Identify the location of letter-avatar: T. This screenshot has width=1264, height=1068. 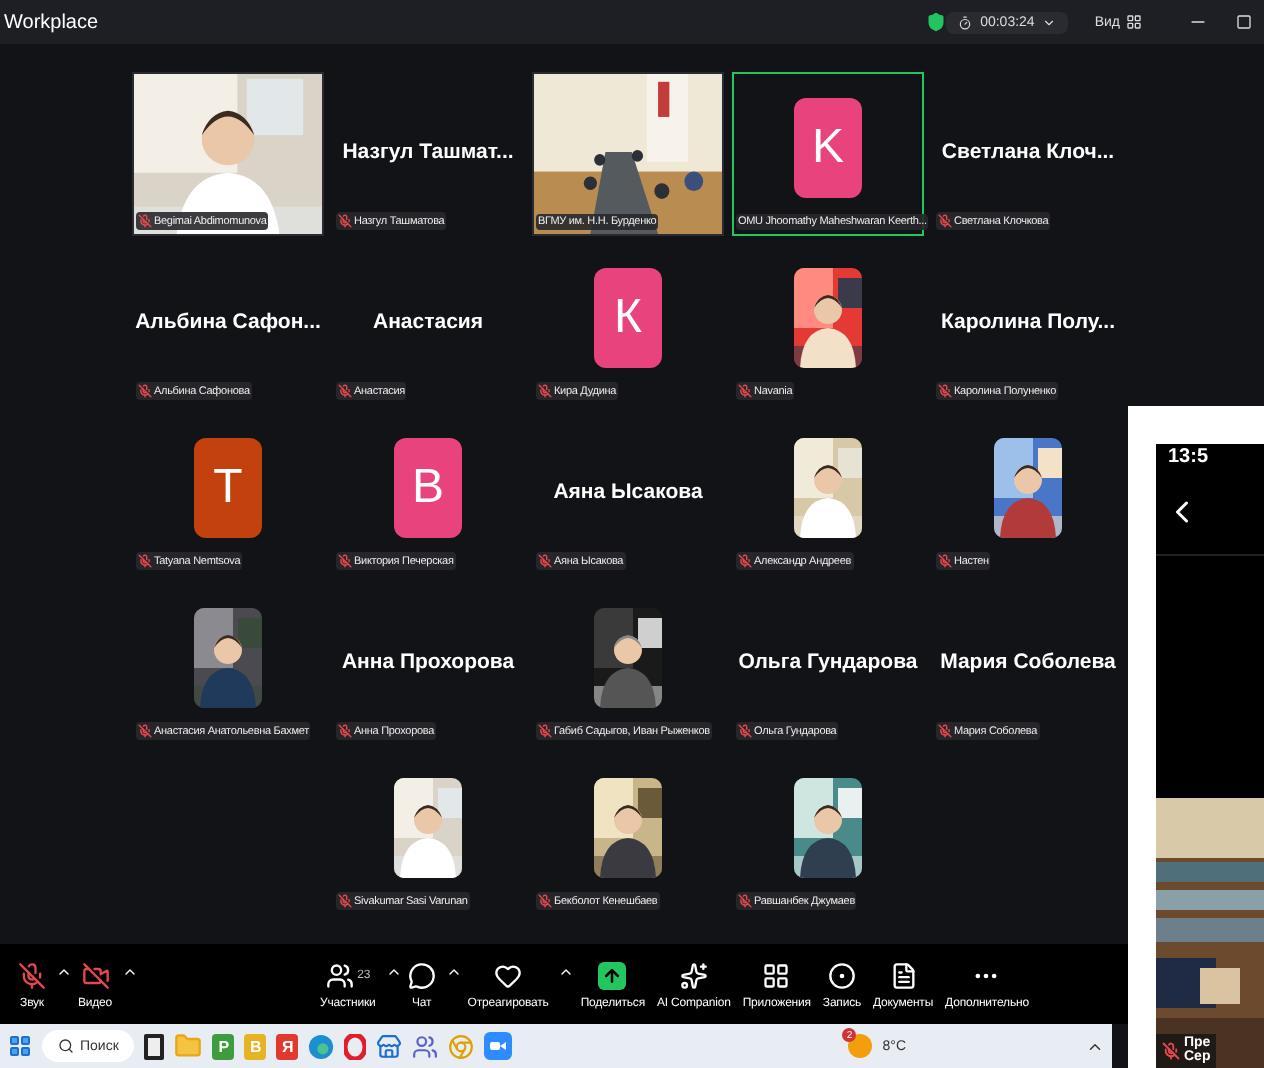
(228, 487).